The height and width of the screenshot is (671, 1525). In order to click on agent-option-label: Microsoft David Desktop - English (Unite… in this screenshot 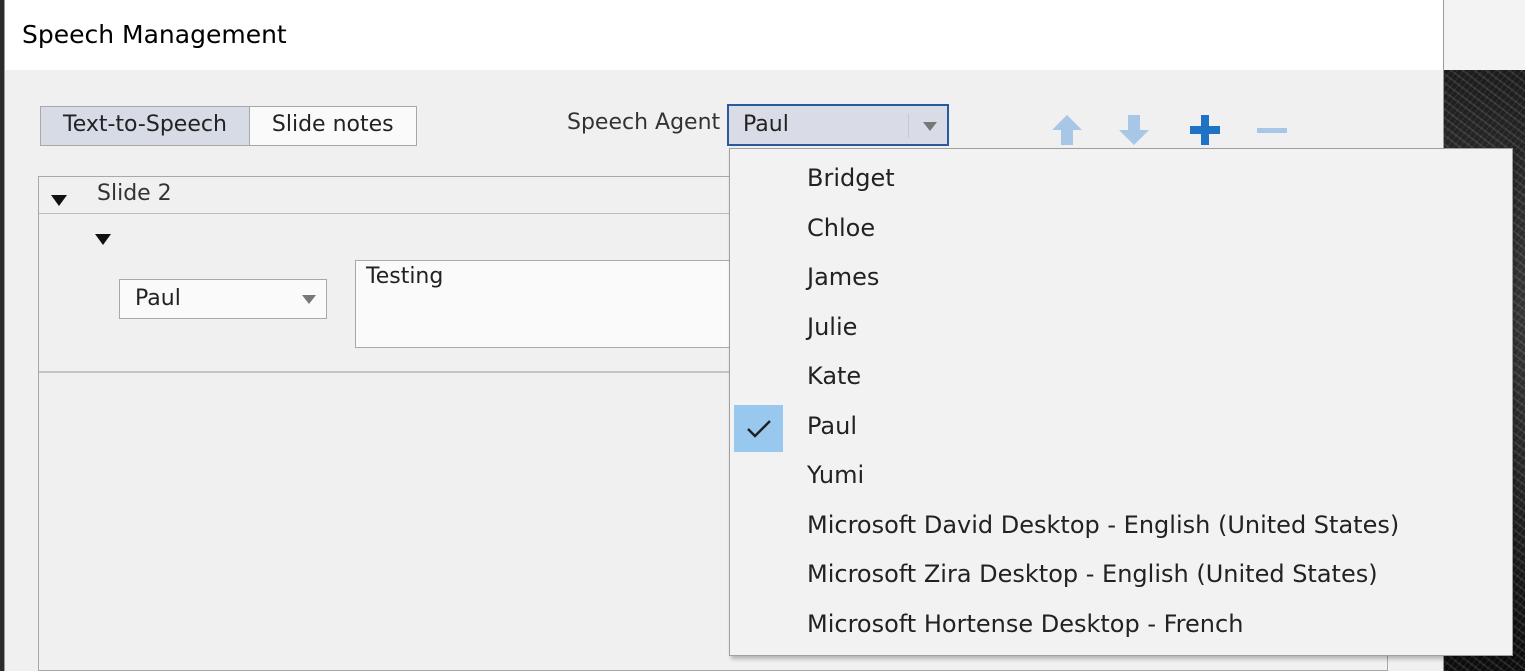, I will do `click(1103, 525)`.